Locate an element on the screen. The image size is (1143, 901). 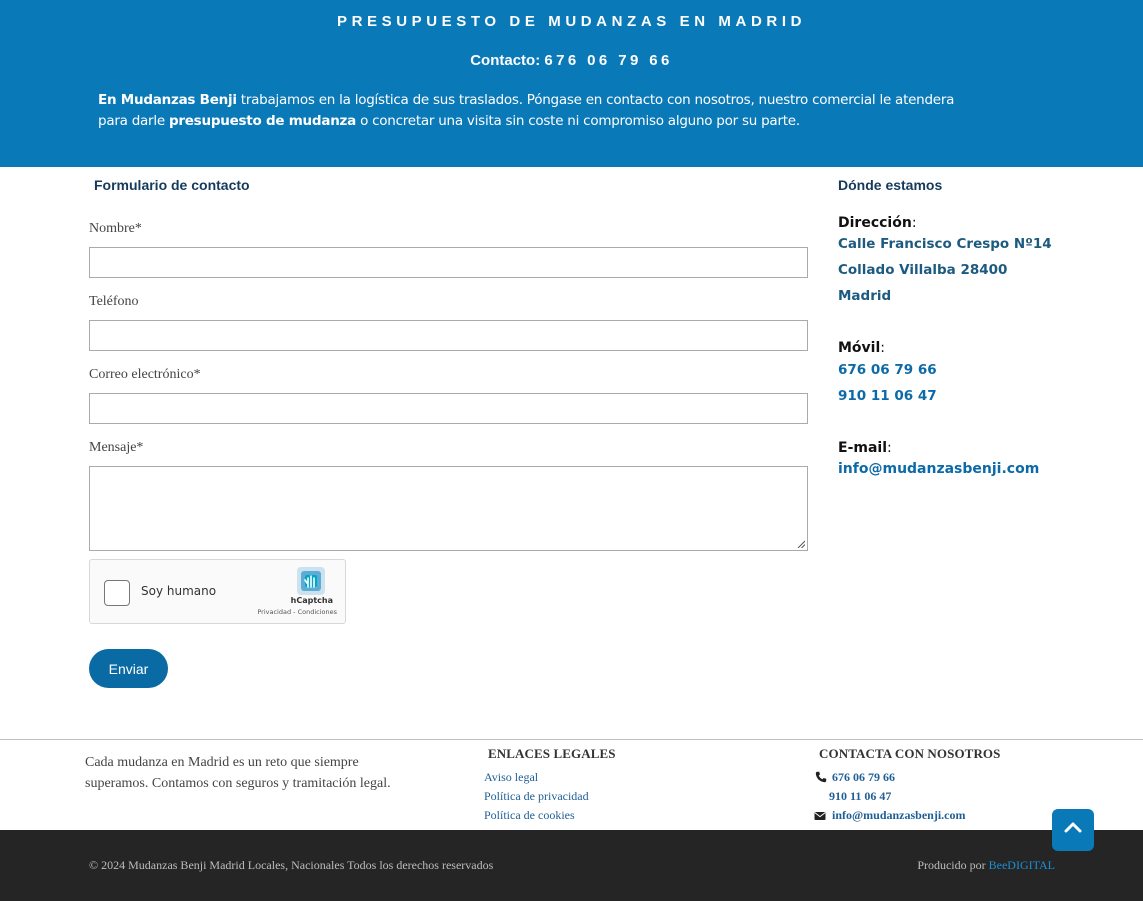
hero-title: PRESUPUESTO DE MUDANZAS EN MADRID is located at coordinates (571, 21).